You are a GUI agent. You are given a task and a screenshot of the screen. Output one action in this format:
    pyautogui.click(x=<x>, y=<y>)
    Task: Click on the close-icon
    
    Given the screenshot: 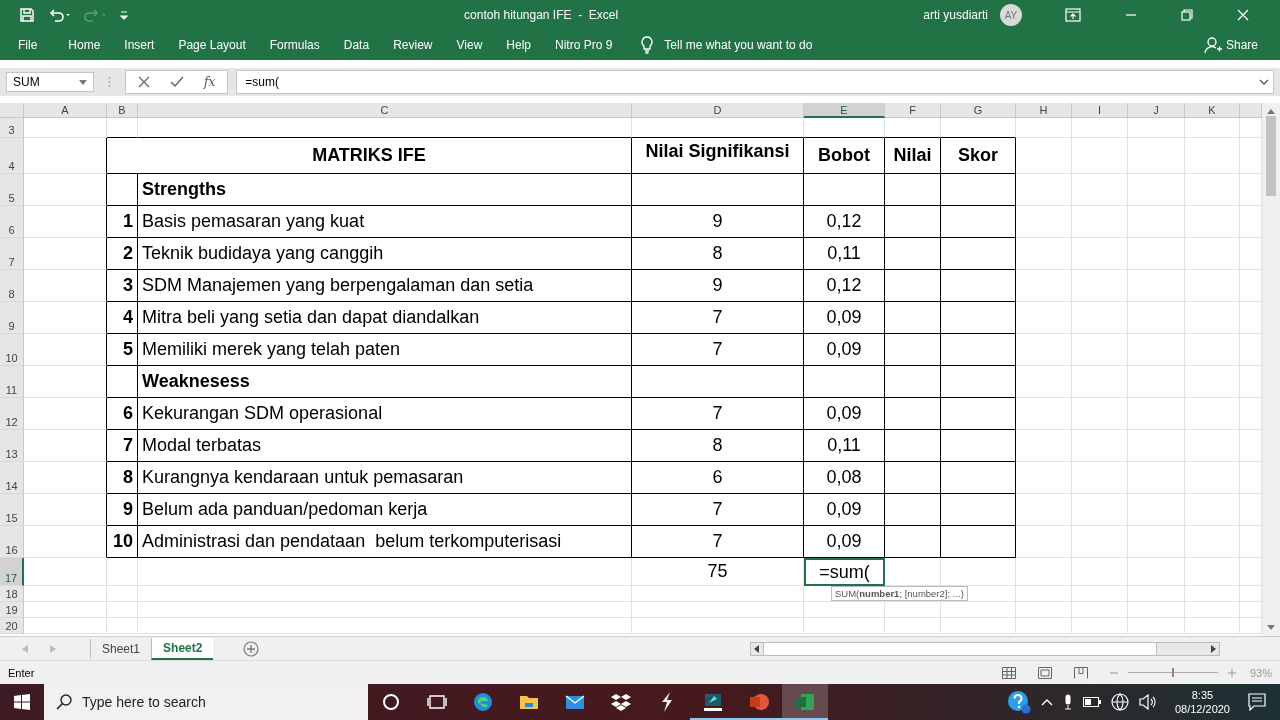 What is the action you would take?
    pyautogui.click(x=1243, y=15)
    